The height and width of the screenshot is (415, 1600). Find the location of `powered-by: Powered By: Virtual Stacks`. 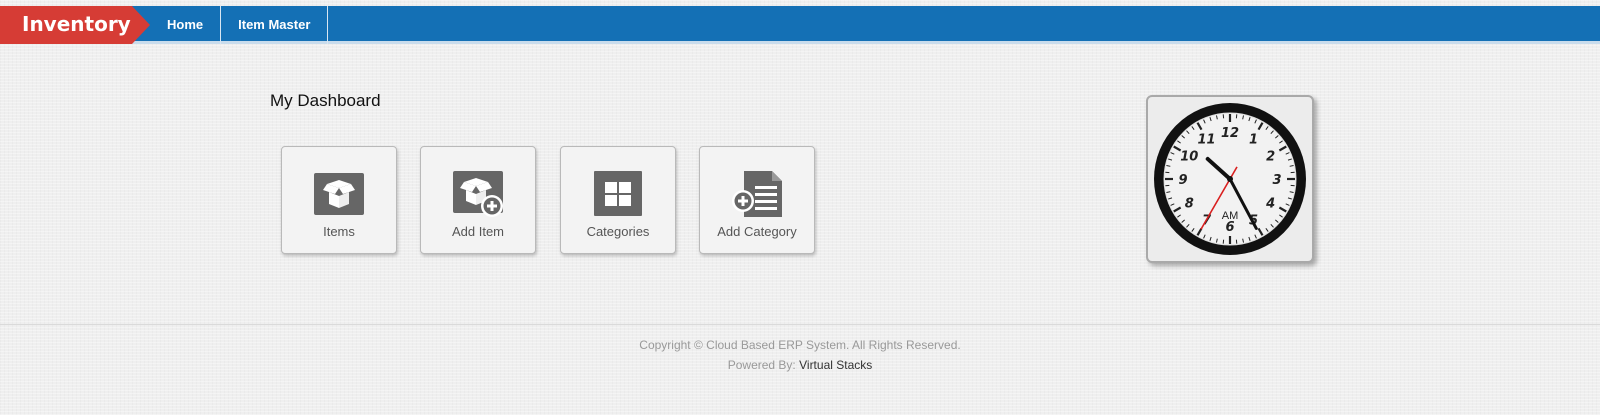

powered-by: Powered By: Virtual Stacks is located at coordinates (800, 365).